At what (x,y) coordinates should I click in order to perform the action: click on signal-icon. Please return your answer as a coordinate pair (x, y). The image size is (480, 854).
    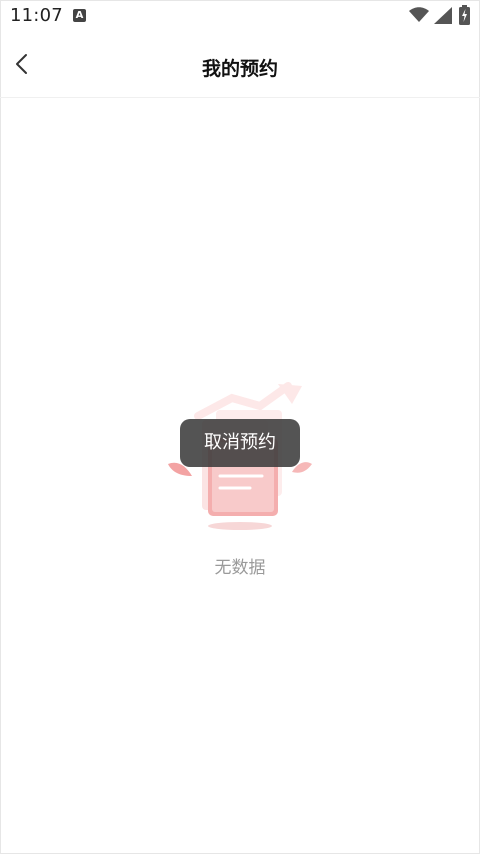
    Looking at the image, I should click on (443, 15).